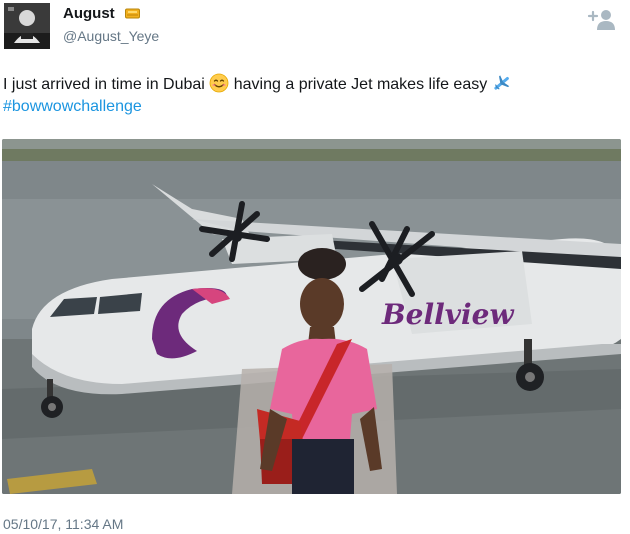 The height and width of the screenshot is (534, 630). Describe the element at coordinates (72, 106) in the screenshot. I see `hashtag-link: #bowwowchallenge` at that location.